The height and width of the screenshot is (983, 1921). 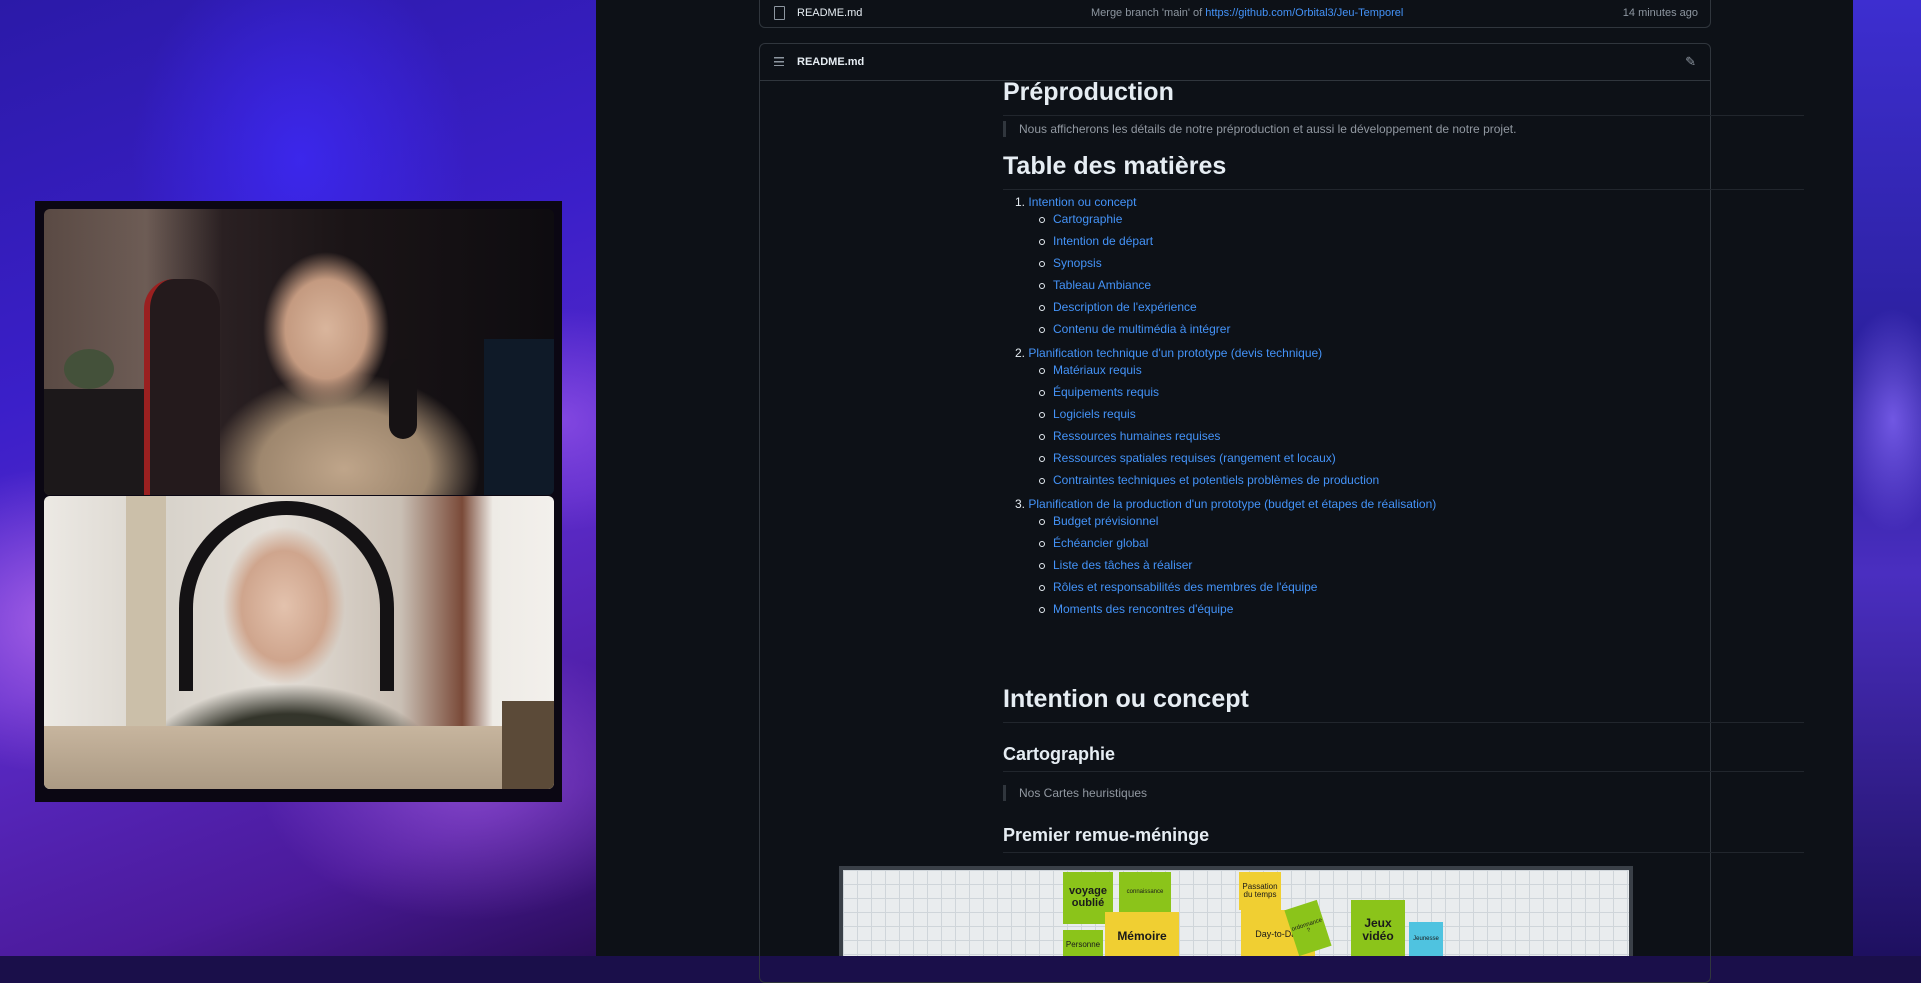 What do you see at coordinates (1403, 704) in the screenshot?
I see `heading-intention-concept: Intention ou concept` at bounding box center [1403, 704].